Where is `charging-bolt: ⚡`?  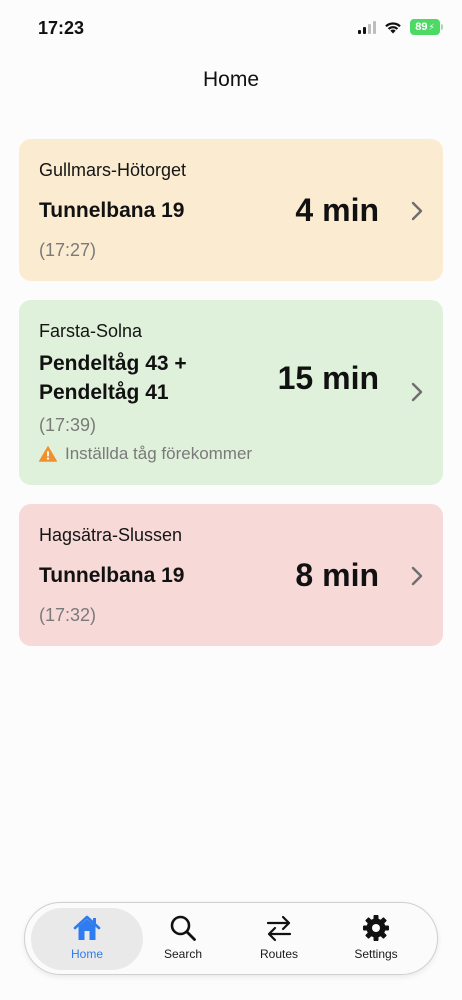
charging-bolt: ⚡ is located at coordinates (431, 26).